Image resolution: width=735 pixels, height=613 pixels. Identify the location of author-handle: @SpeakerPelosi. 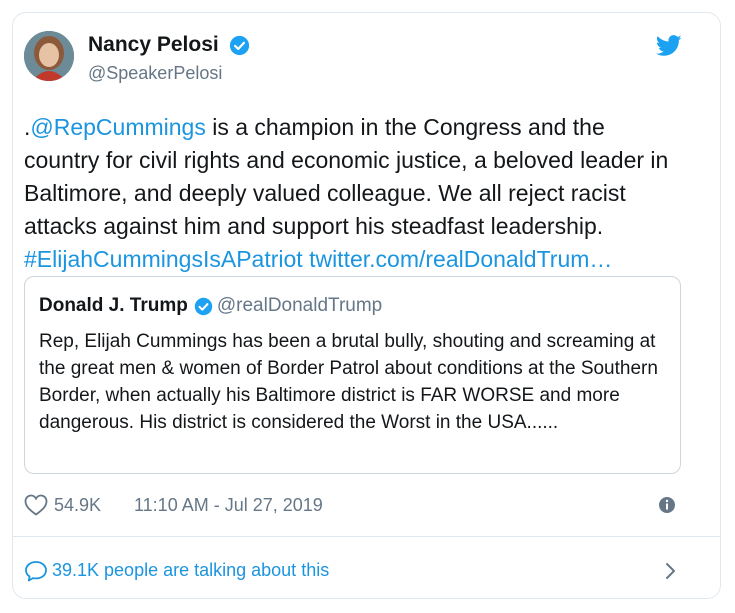
(155, 73).